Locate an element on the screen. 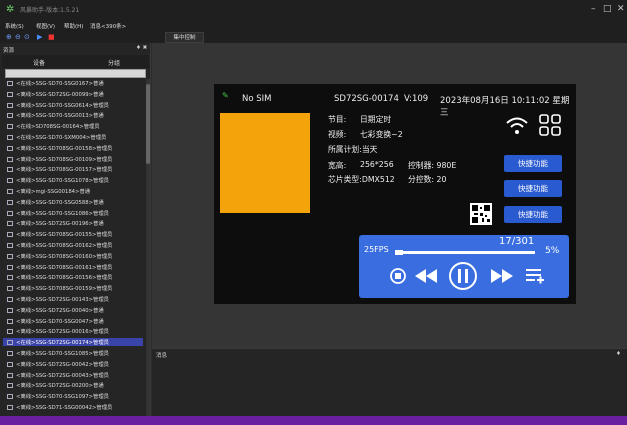 The width and height of the screenshot is (627, 425). zoom-reset-icon: ⊙ is located at coordinates (27, 37).